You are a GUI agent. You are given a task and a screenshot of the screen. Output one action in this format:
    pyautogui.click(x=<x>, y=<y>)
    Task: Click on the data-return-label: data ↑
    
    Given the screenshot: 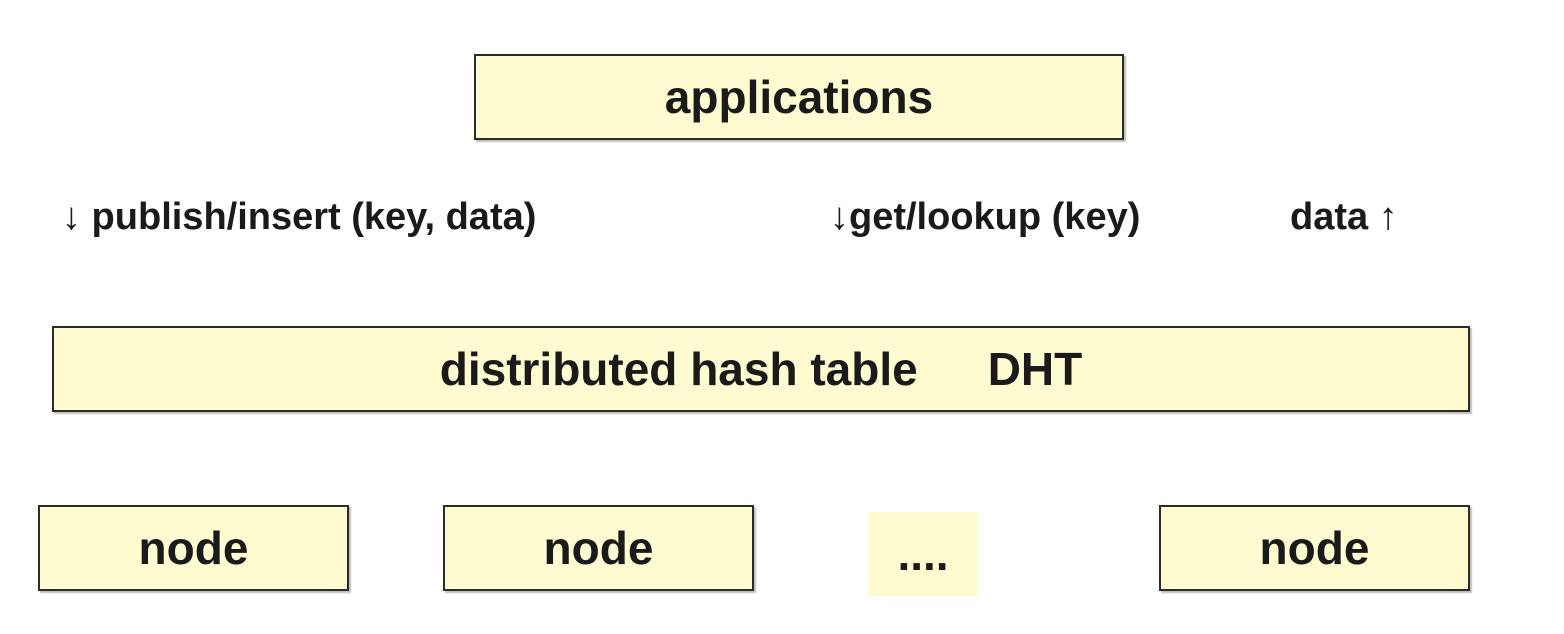 What is the action you would take?
    pyautogui.click(x=1344, y=217)
    